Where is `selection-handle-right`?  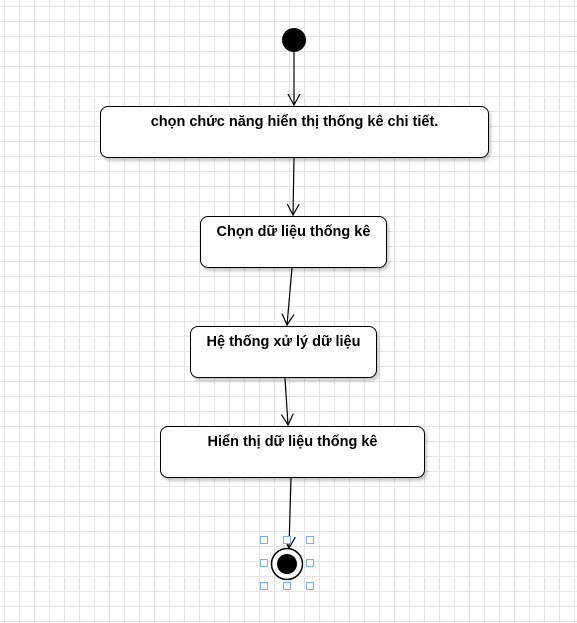 selection-handle-right is located at coordinates (310, 563).